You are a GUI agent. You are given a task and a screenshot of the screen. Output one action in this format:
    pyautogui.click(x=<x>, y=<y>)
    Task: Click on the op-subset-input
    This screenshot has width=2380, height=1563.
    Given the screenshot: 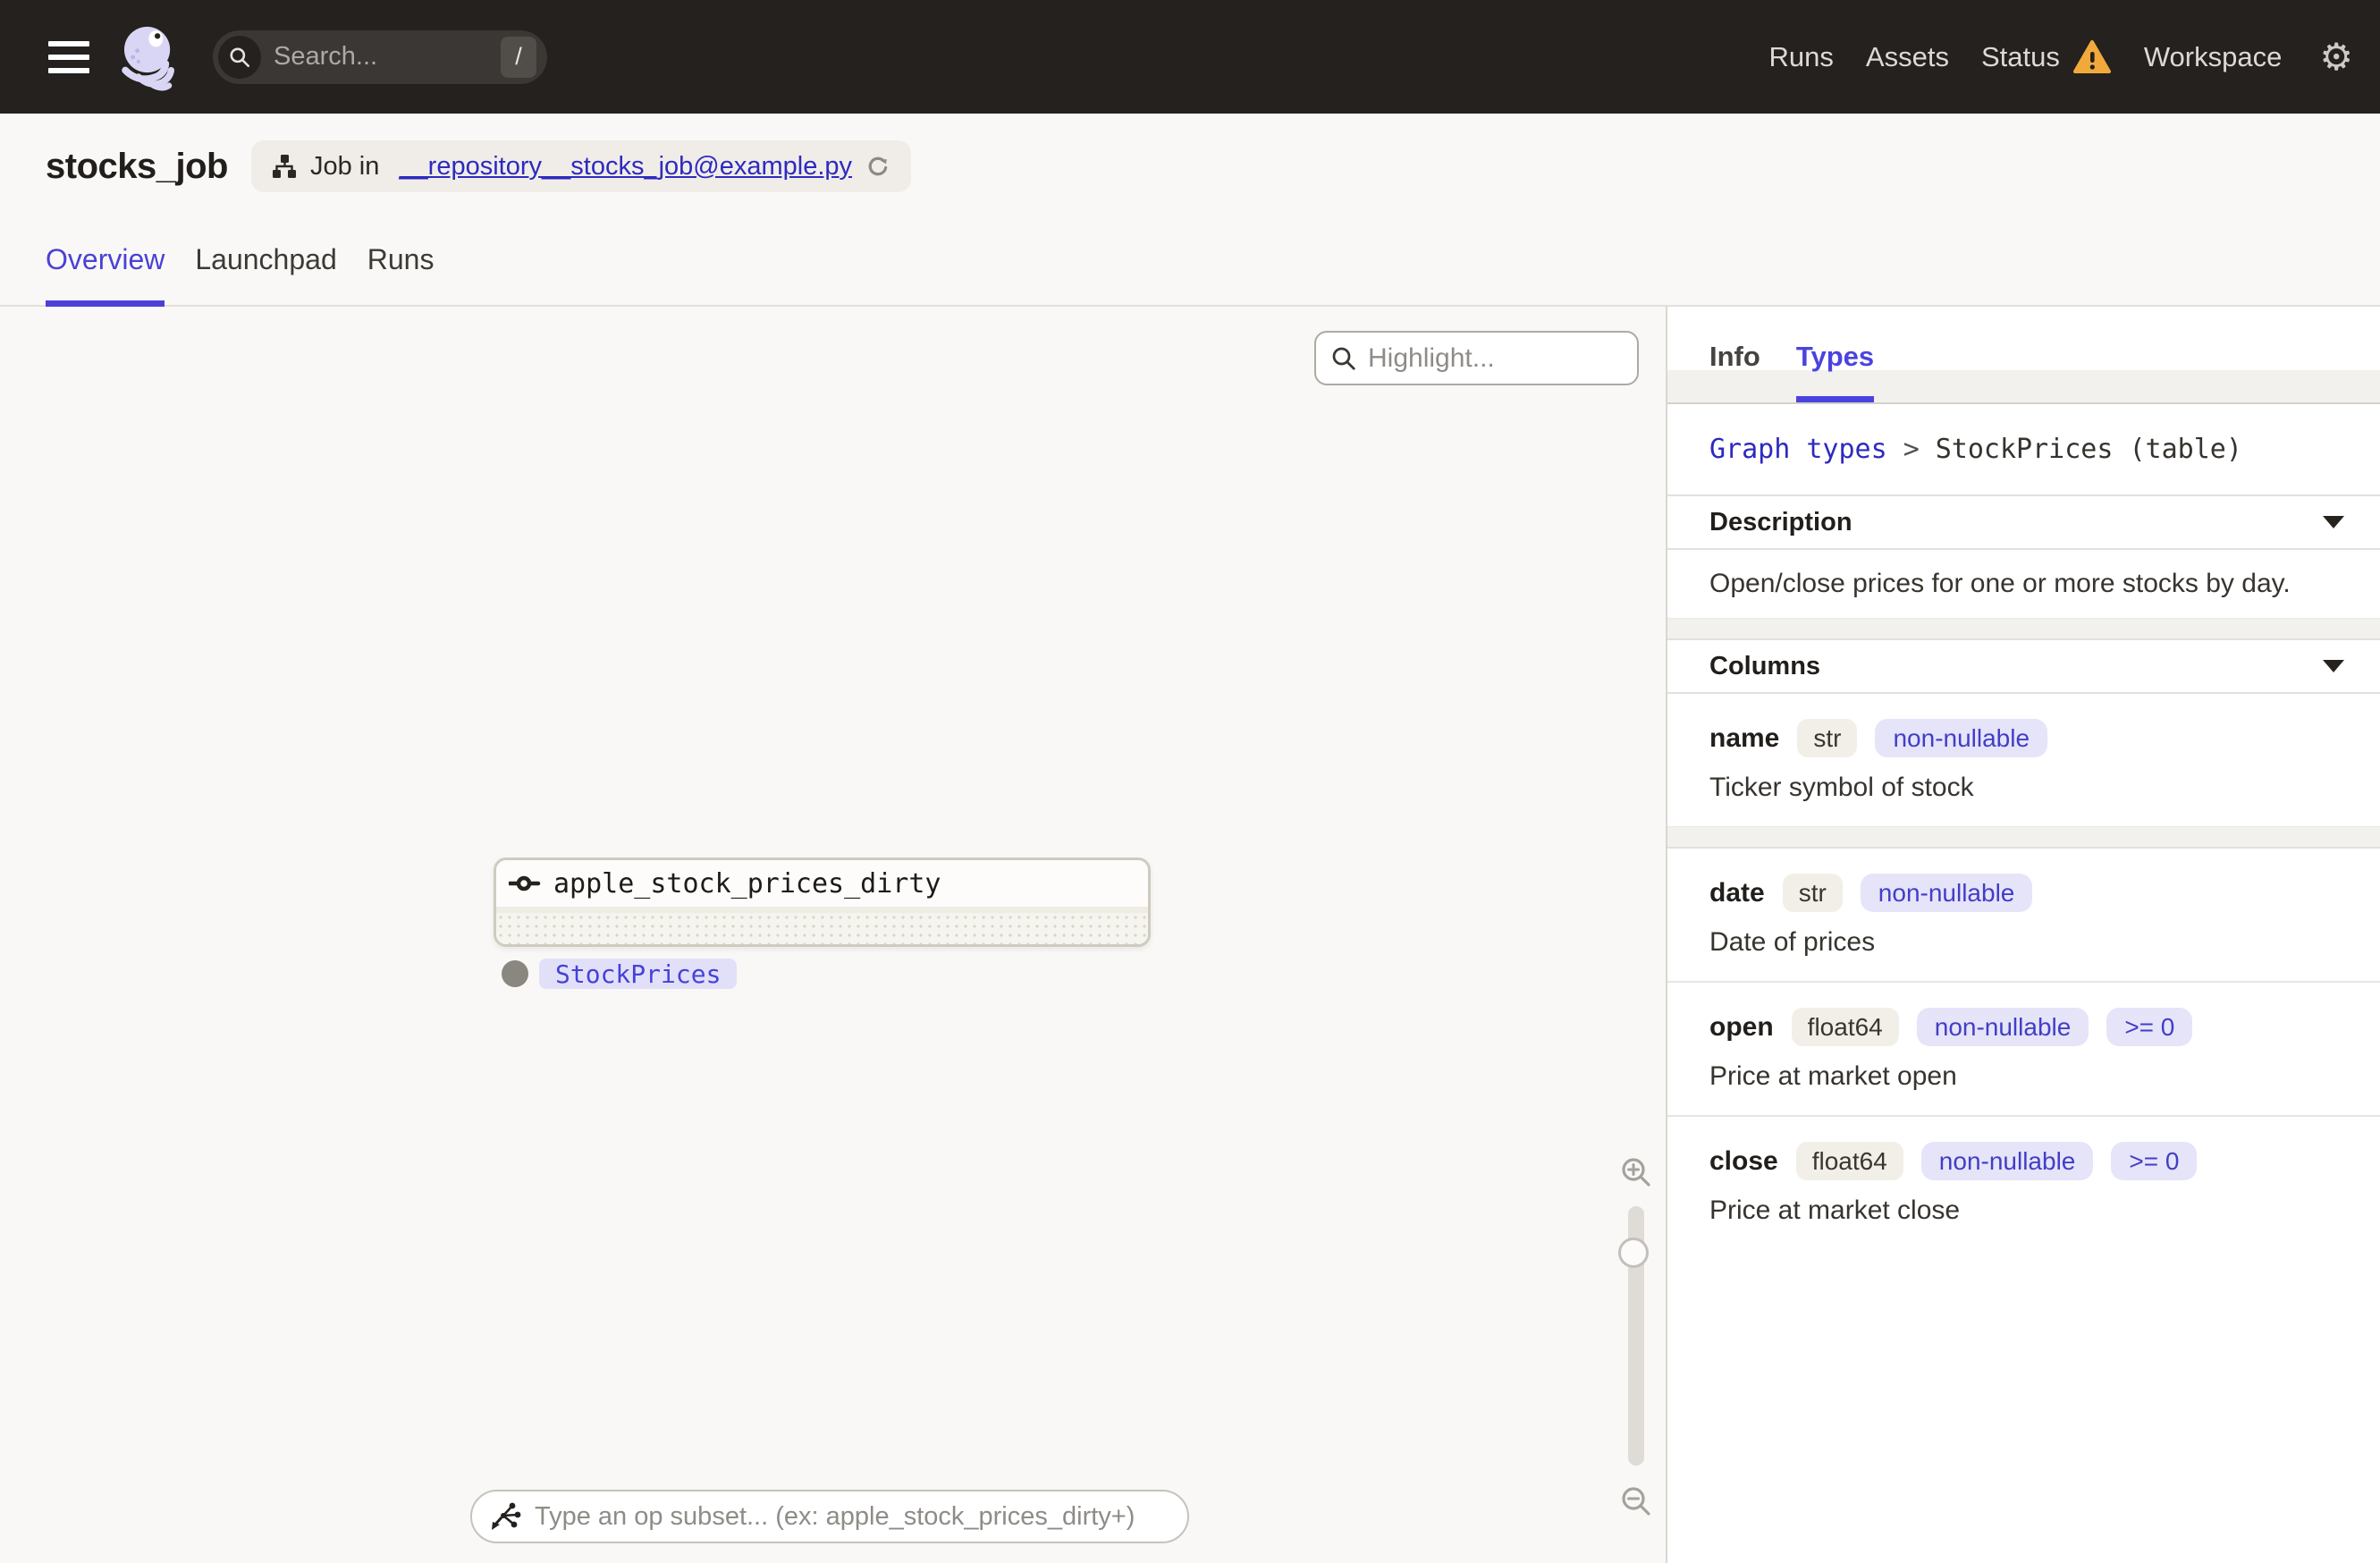 What is the action you would take?
    pyautogui.click(x=861, y=1516)
    